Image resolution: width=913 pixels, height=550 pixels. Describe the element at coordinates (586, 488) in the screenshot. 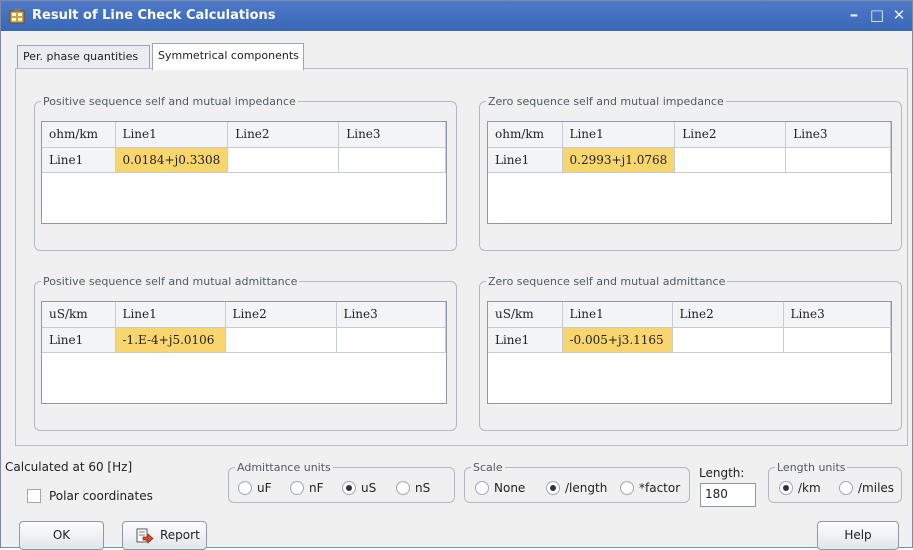

I see `radio-label: /length` at that location.